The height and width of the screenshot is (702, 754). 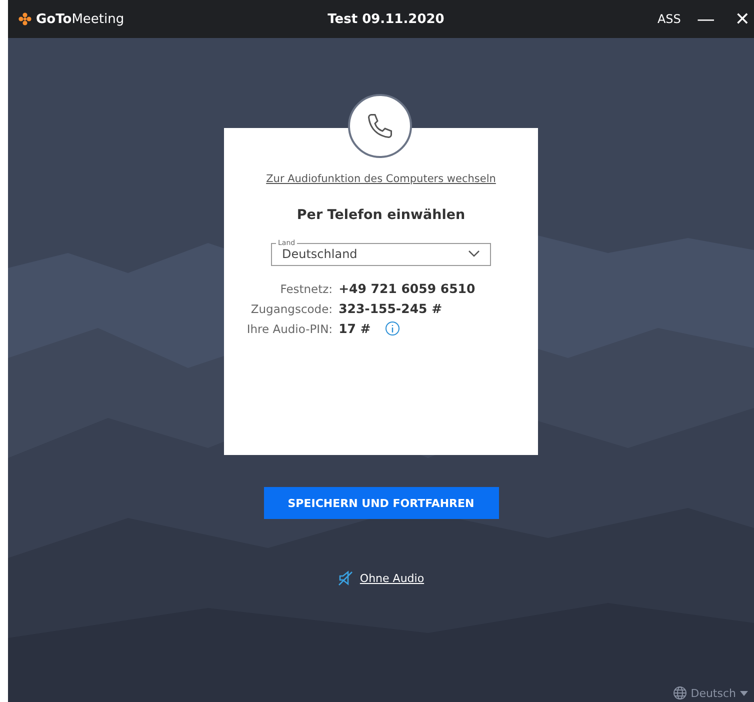 What do you see at coordinates (80, 19) in the screenshot?
I see `app-logo-text: GoToMeeting` at bounding box center [80, 19].